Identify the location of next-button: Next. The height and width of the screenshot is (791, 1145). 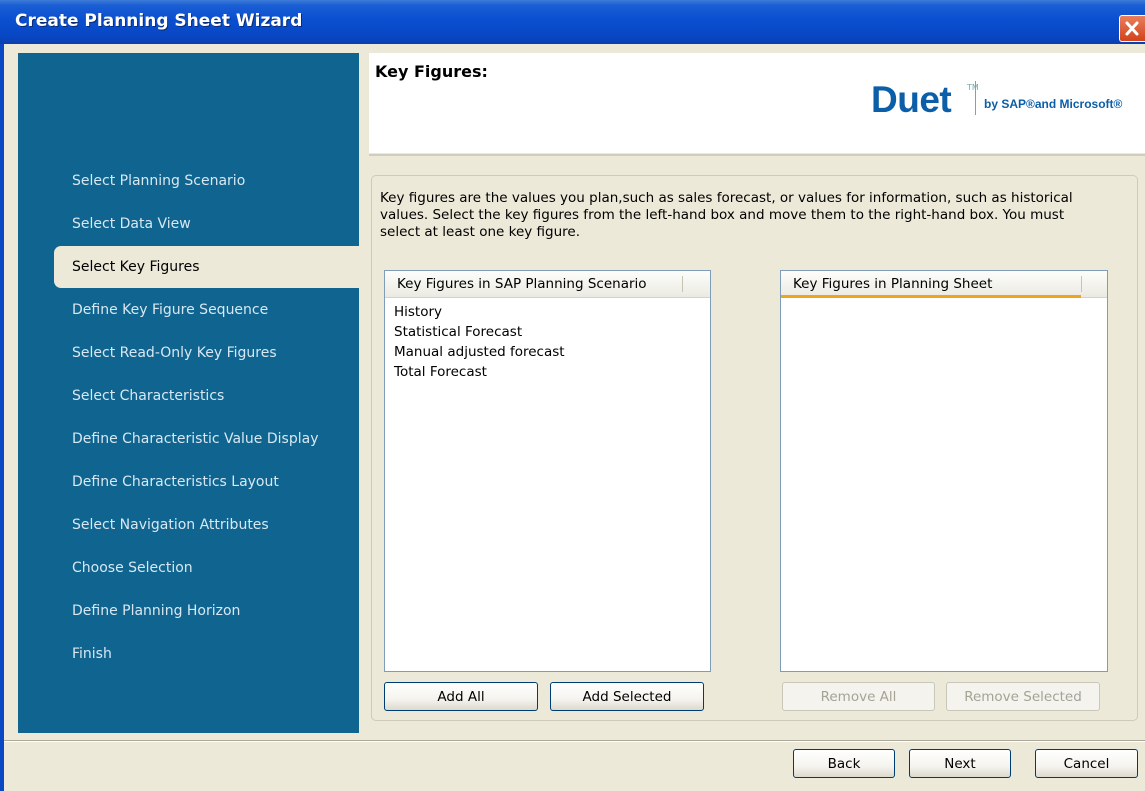
(960, 763).